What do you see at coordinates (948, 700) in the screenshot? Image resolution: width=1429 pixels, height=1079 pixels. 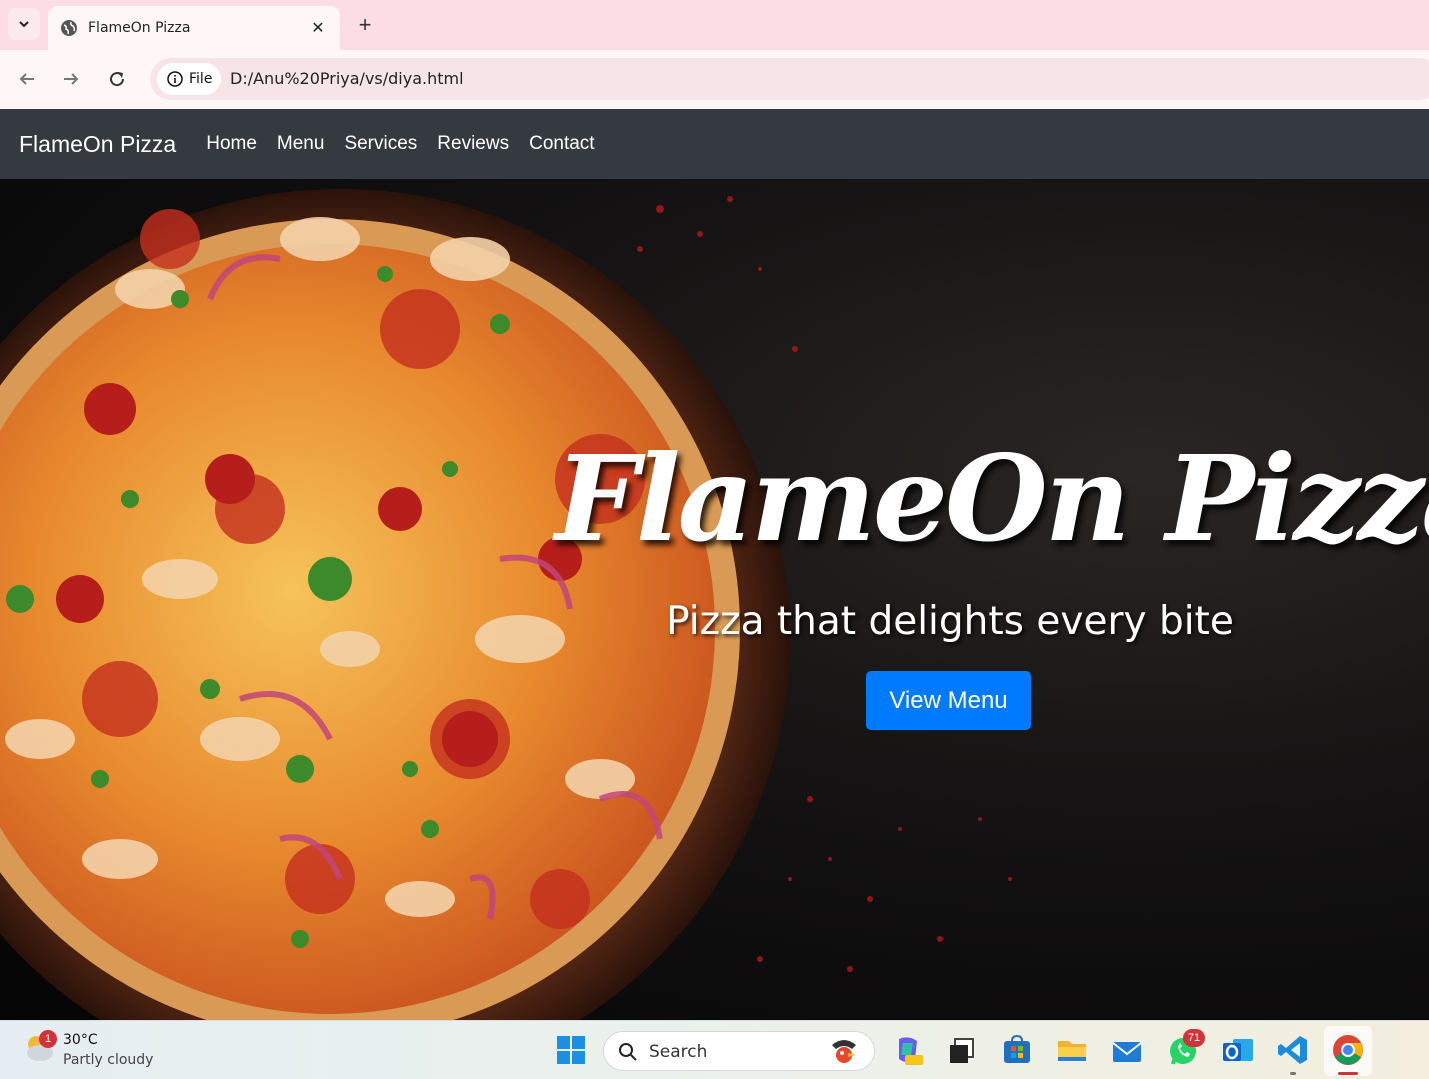 I see `view-menu-button: View Menu` at bounding box center [948, 700].